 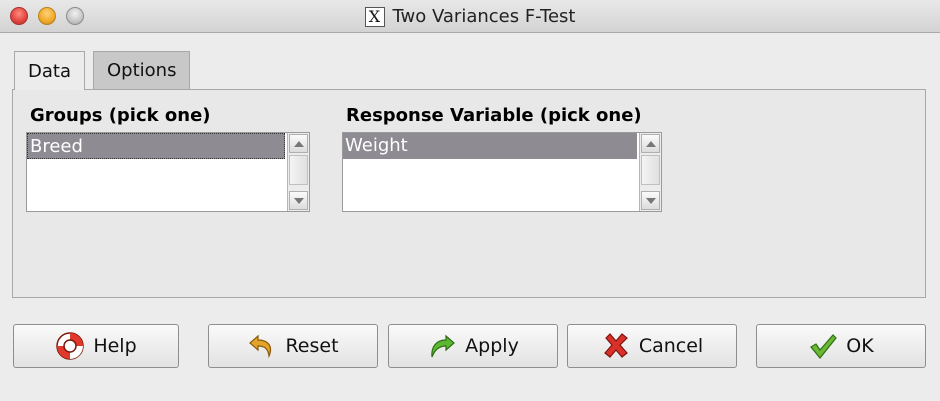 I want to click on cancel-button-label: Cancel, so click(x=671, y=346).